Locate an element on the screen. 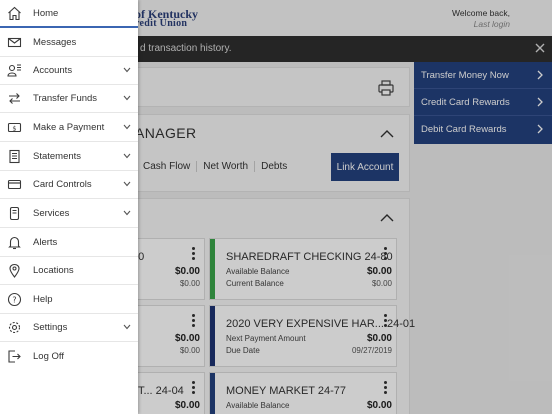 The width and height of the screenshot is (552, 414). payment-icon: $ is located at coordinates (14, 127).